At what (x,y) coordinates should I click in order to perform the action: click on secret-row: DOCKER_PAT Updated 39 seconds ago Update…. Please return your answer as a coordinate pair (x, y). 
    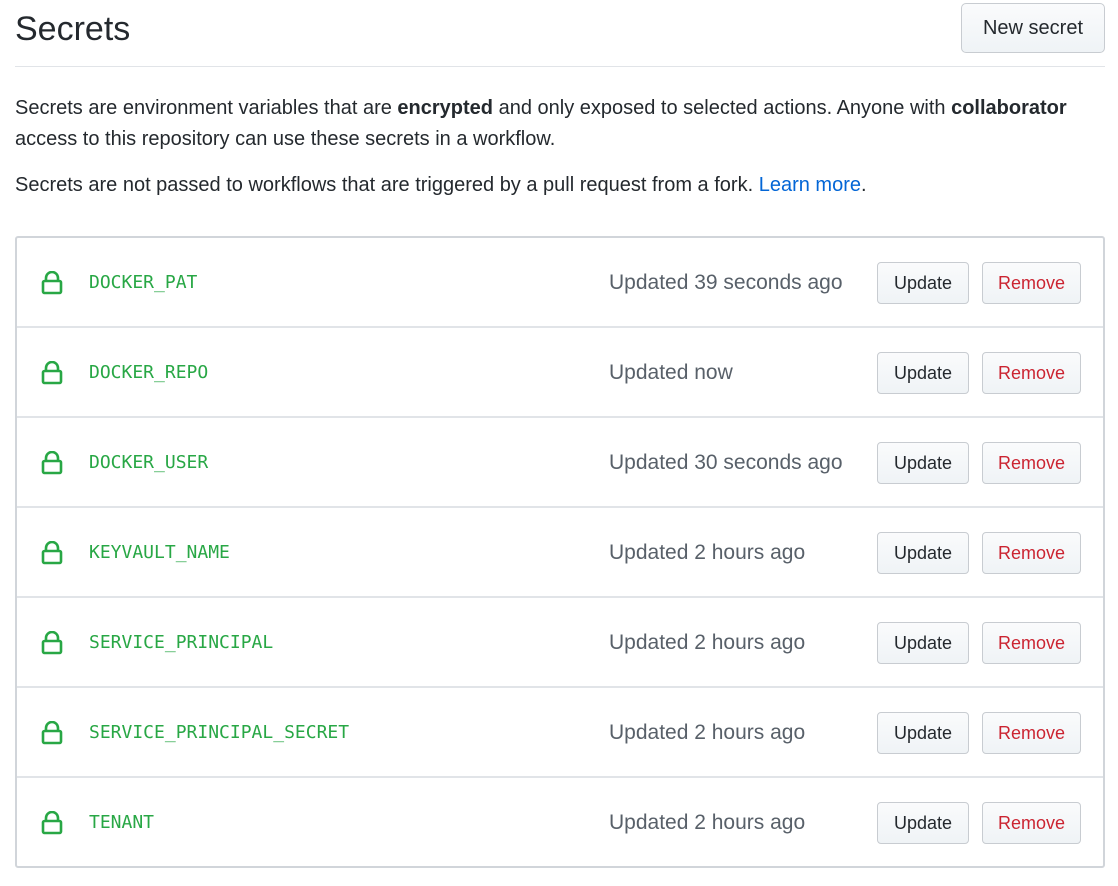
    Looking at the image, I should click on (560, 283).